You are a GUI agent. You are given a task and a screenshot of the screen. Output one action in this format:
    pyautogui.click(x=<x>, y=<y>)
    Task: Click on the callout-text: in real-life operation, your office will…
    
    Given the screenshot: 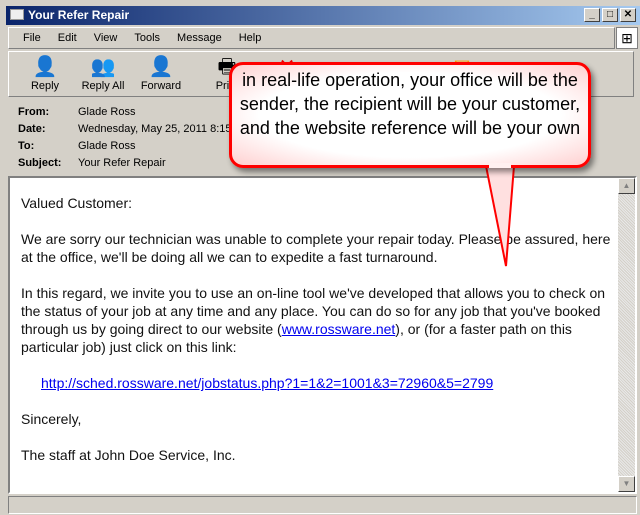 What is the action you would take?
    pyautogui.click(x=410, y=104)
    